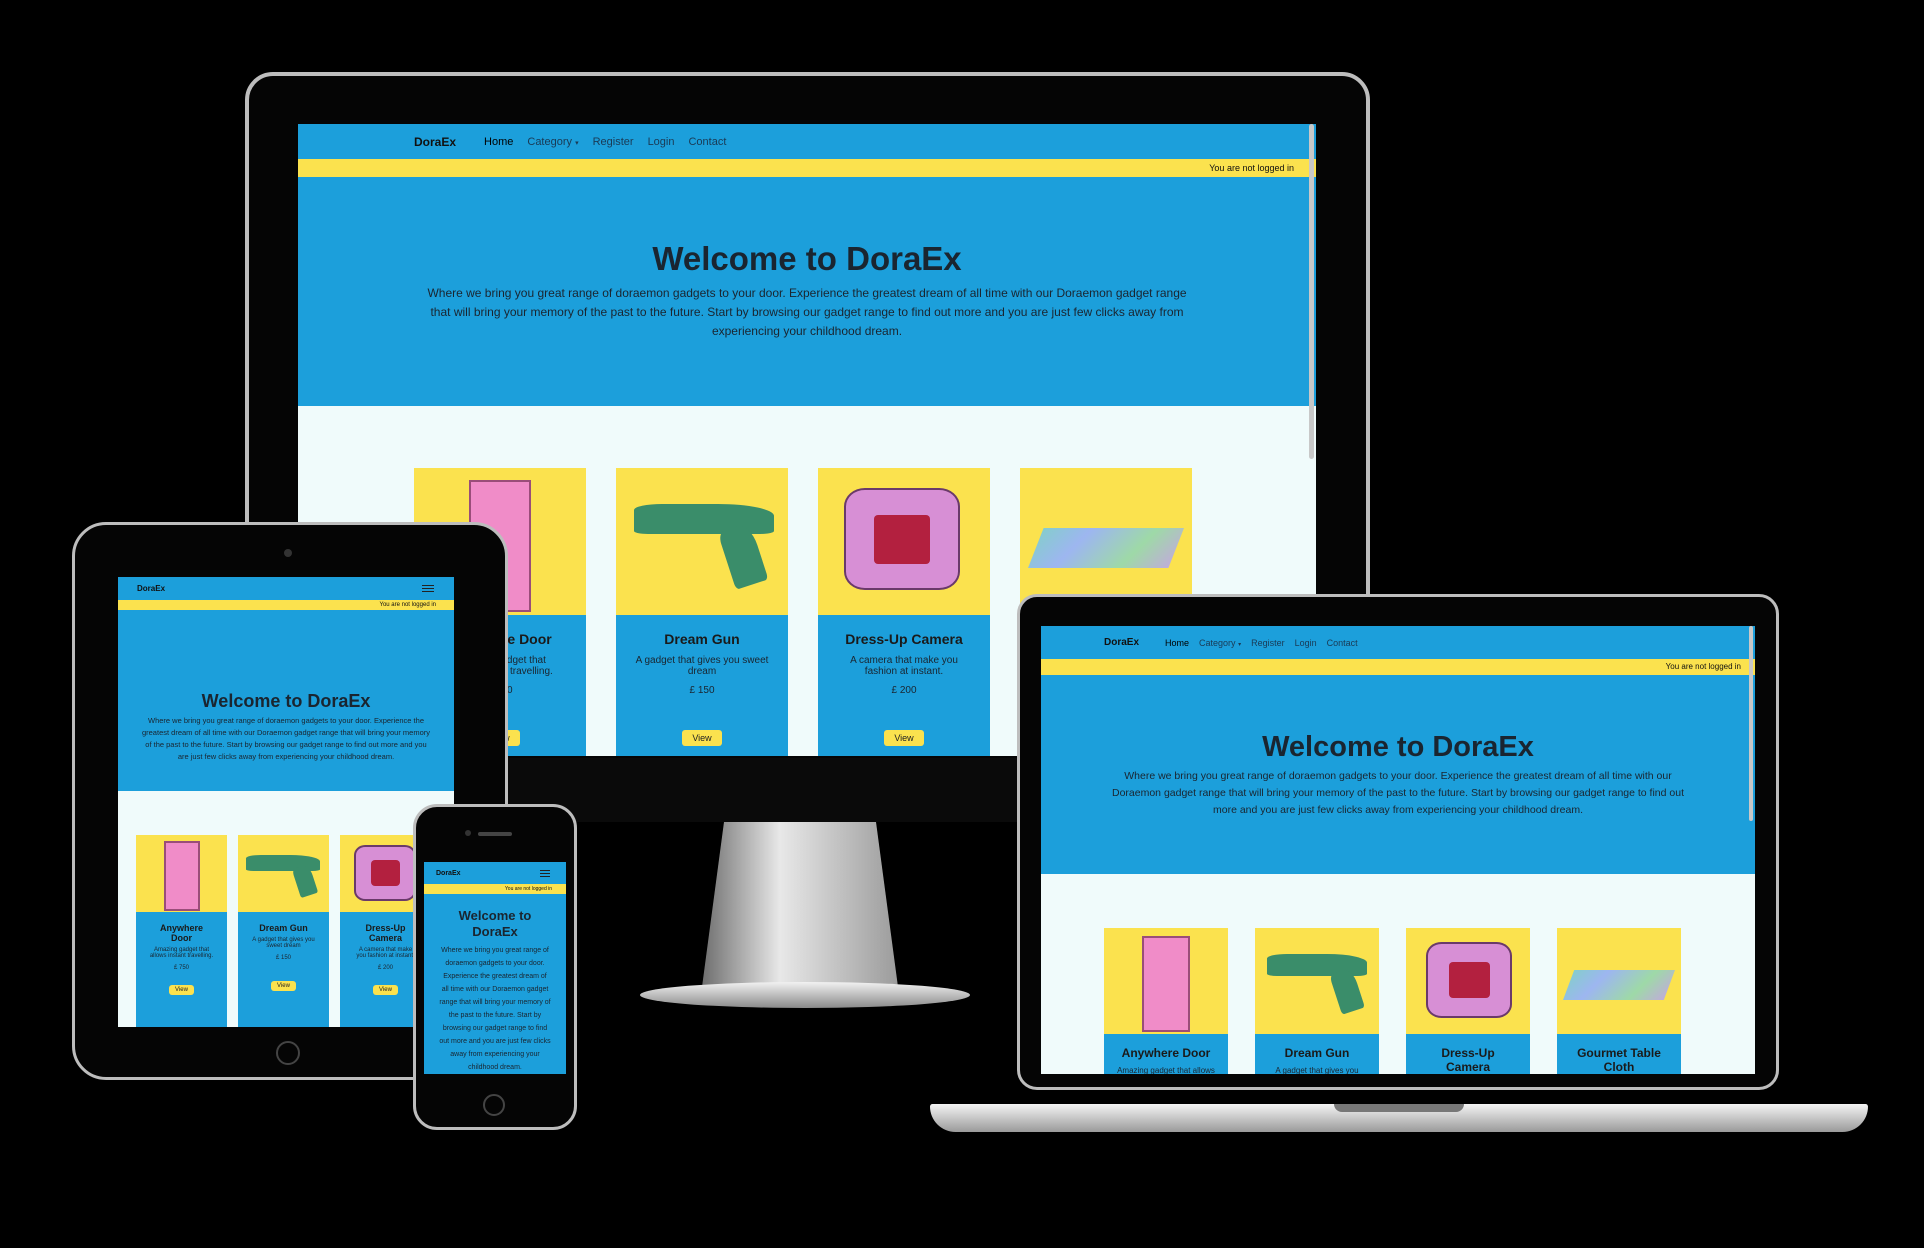  Describe the element at coordinates (1619, 1060) in the screenshot. I see `product-name: Gourmet Table Cloth` at that location.